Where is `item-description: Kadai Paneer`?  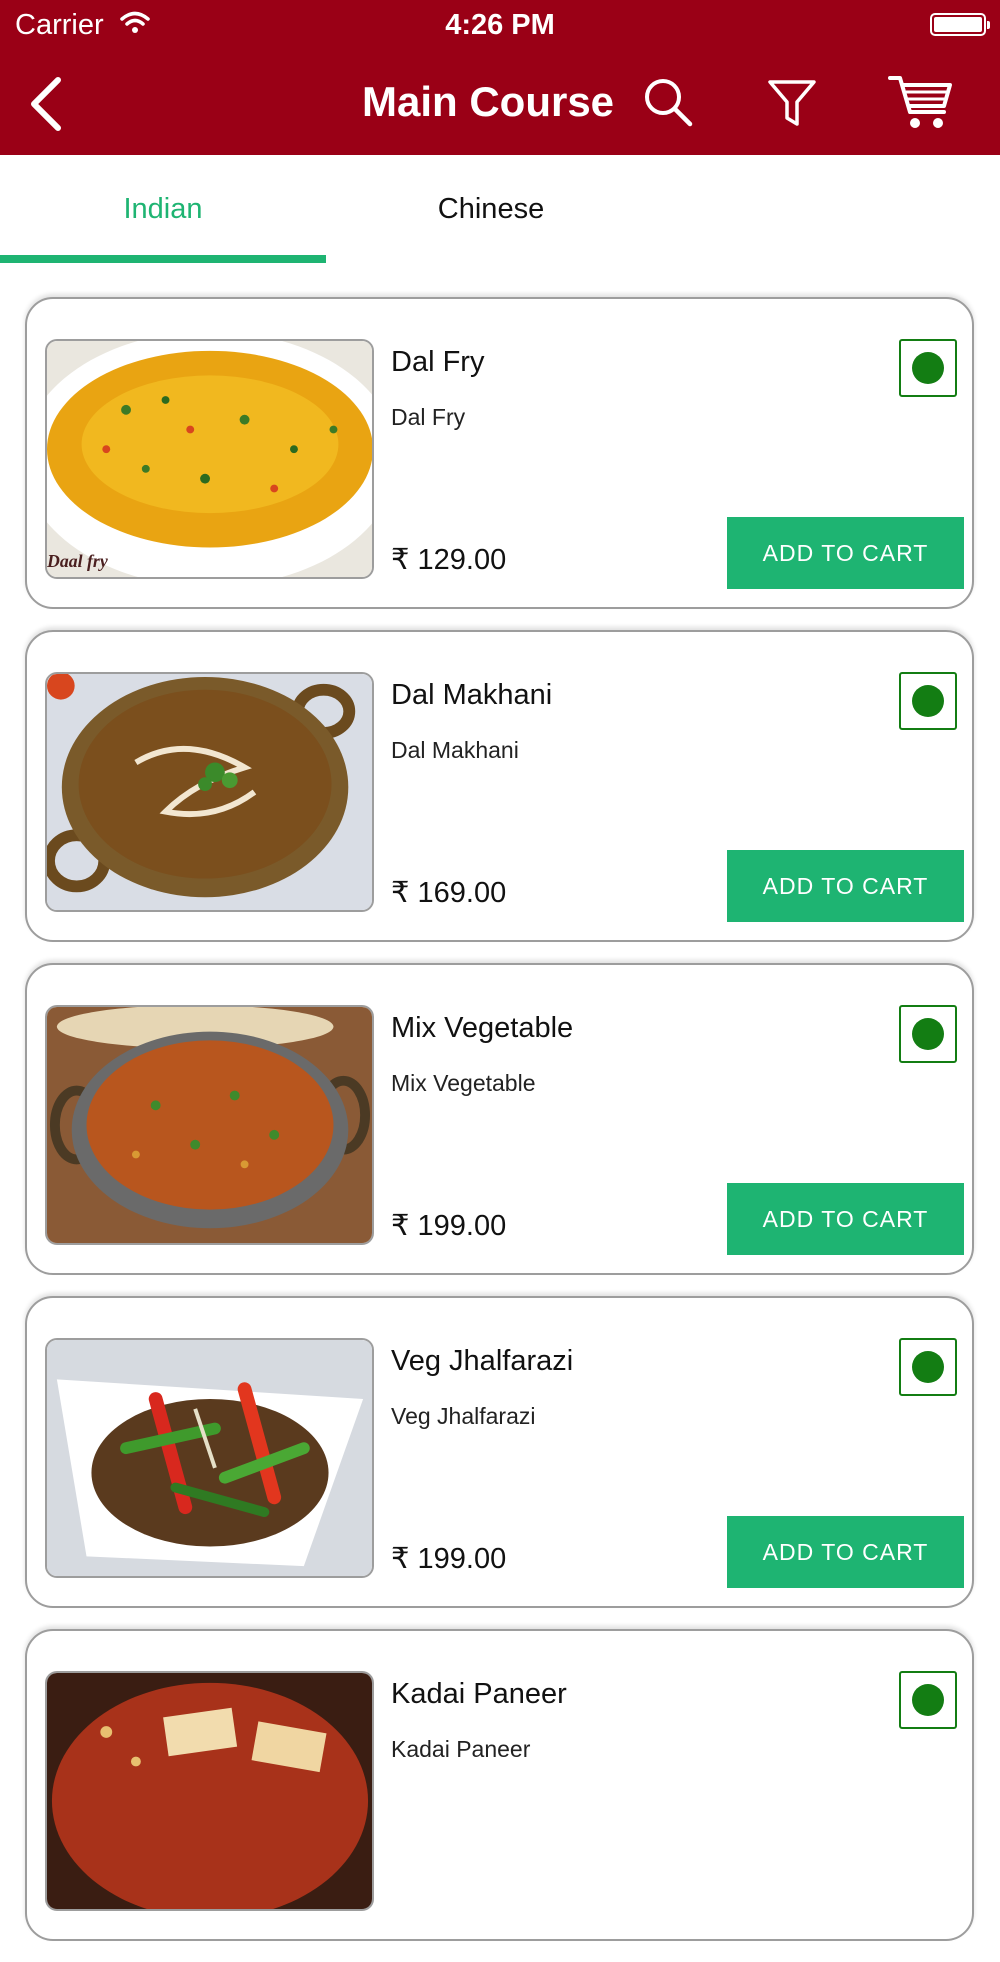 item-description: Kadai Paneer is located at coordinates (461, 1749).